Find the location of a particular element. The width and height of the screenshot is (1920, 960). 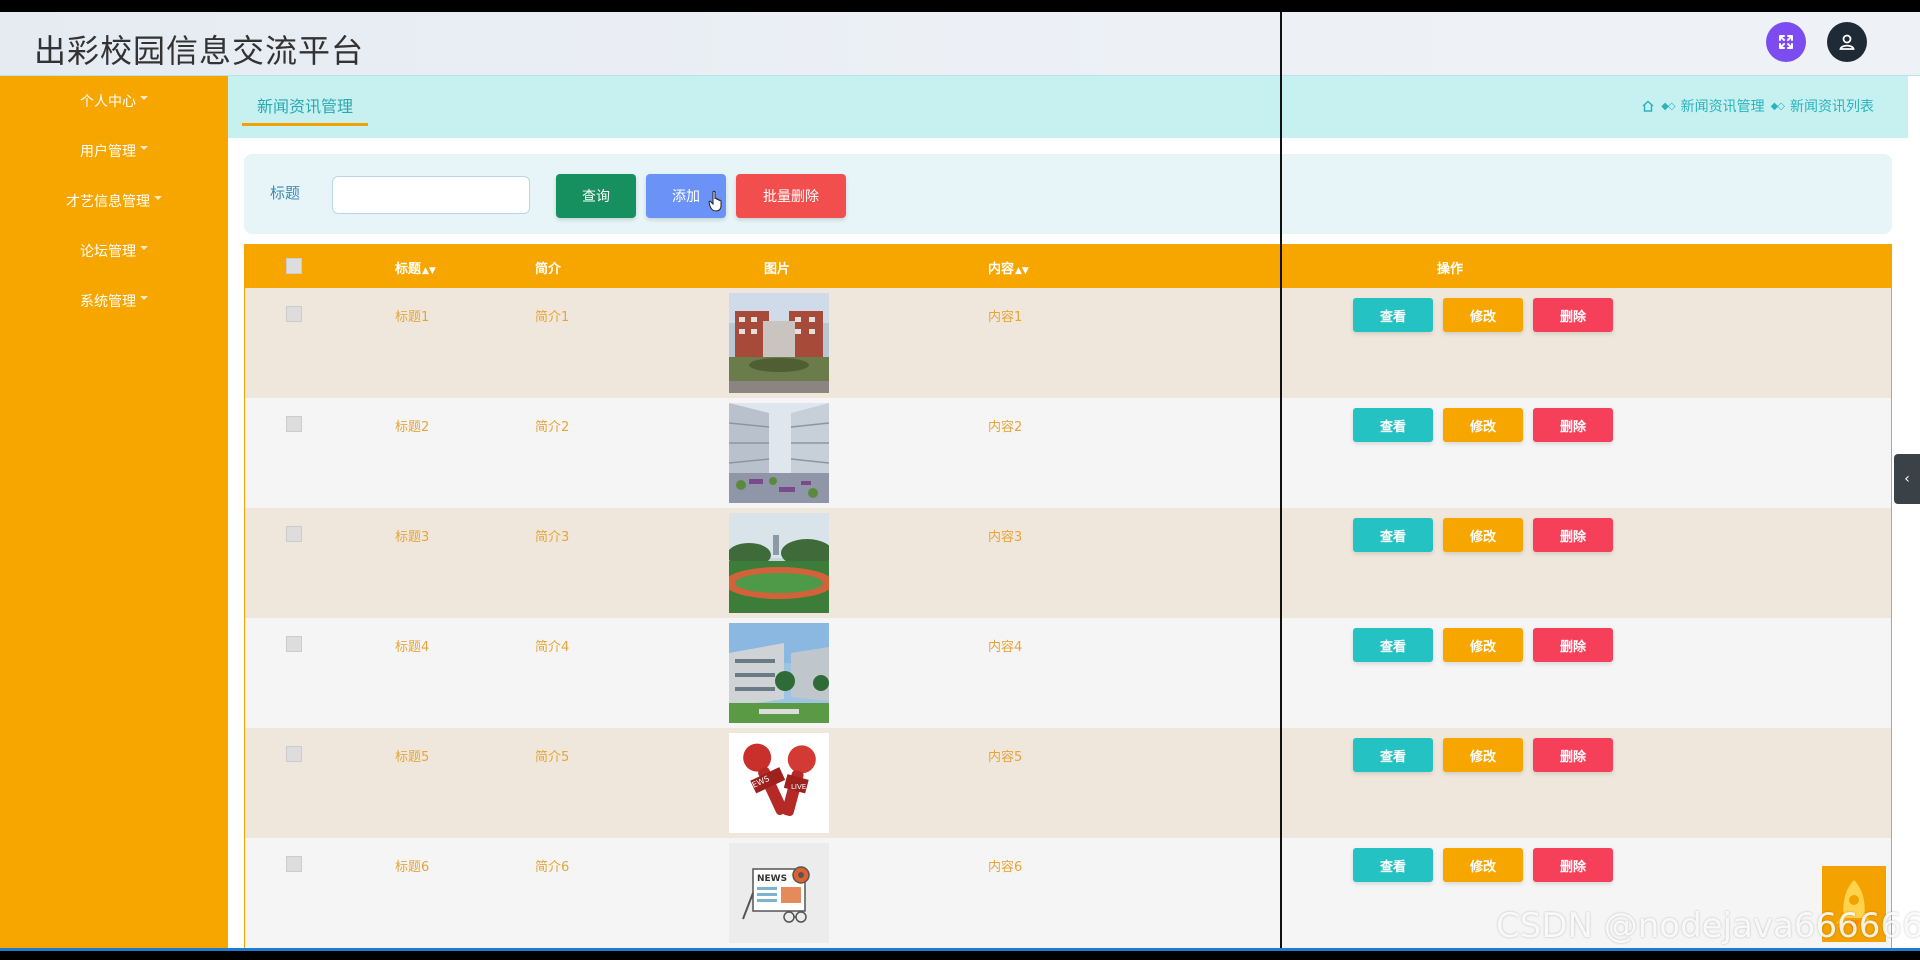

table-row: 标题4 简介4 内容4 查看 修改 删除 is located at coordinates (1068, 673).